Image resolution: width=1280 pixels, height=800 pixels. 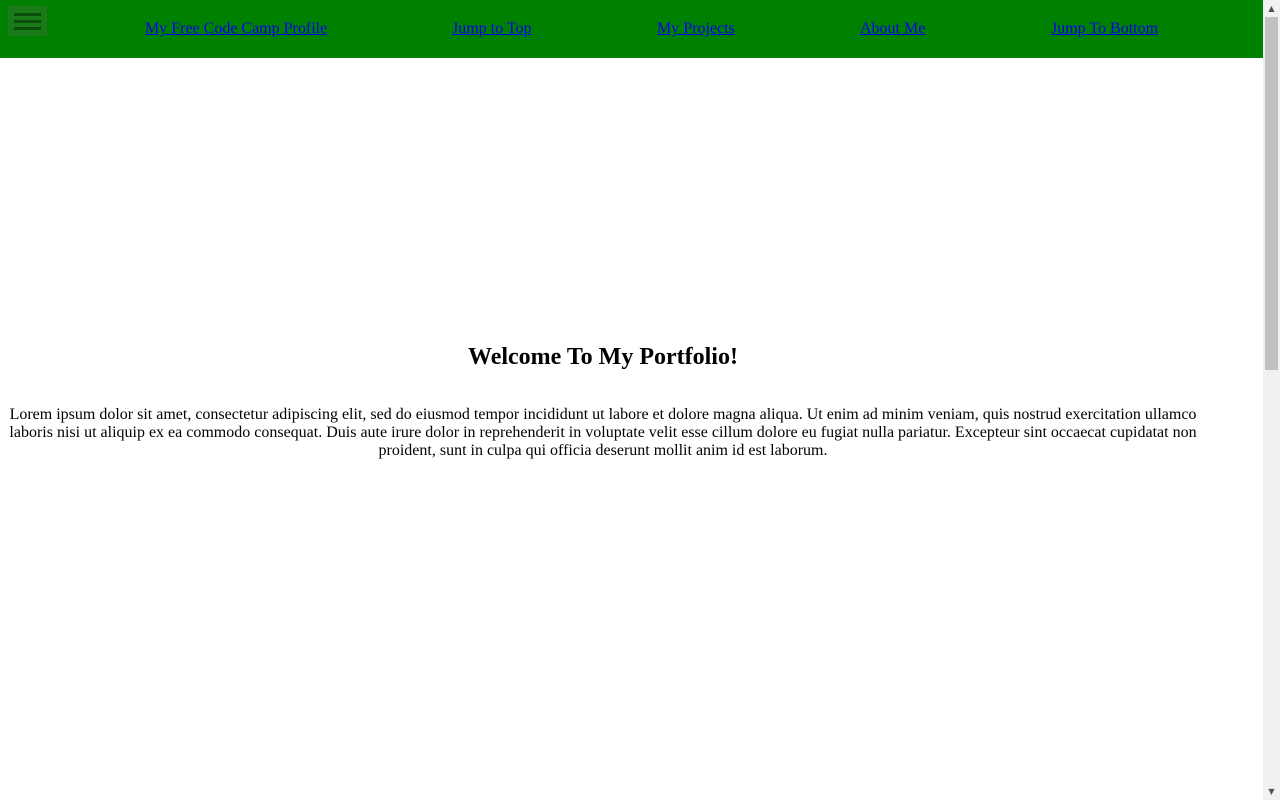 What do you see at coordinates (1271, 791) in the screenshot?
I see `scroll-down-arrow-icon: ▼` at bounding box center [1271, 791].